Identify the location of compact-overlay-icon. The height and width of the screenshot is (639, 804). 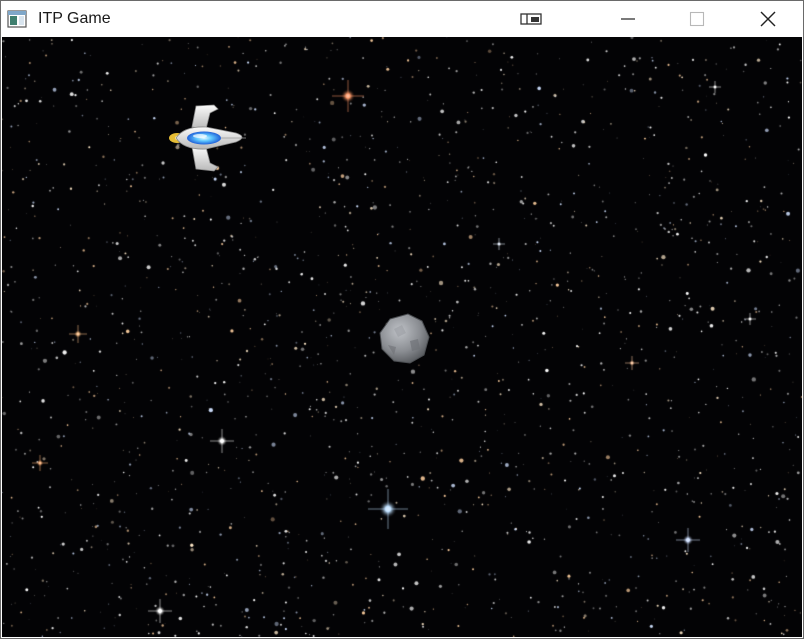
(531, 19).